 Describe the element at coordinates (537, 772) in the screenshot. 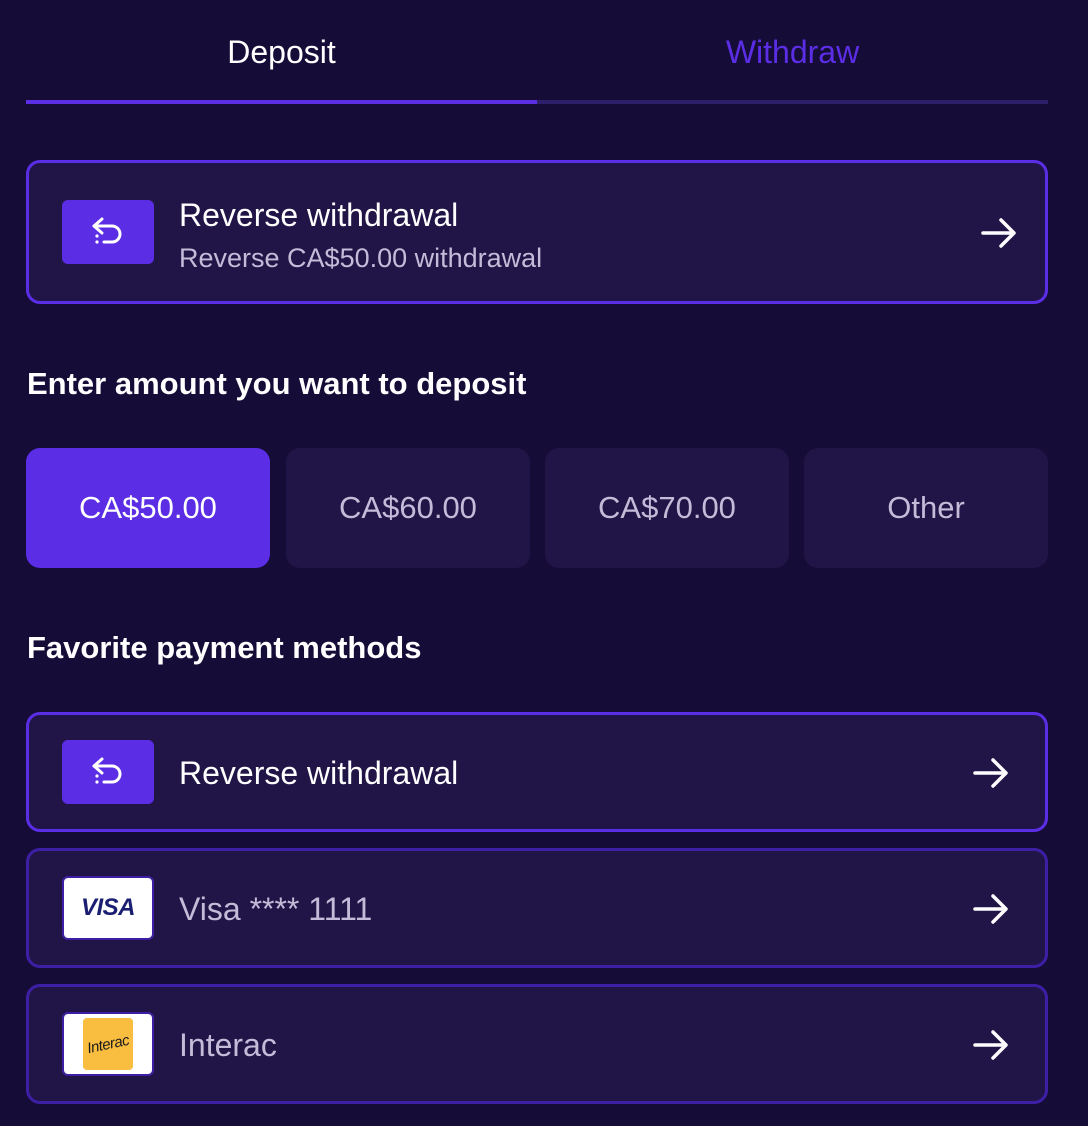

I see `method-reverse-withdrawal: Reverse withdrawal` at that location.